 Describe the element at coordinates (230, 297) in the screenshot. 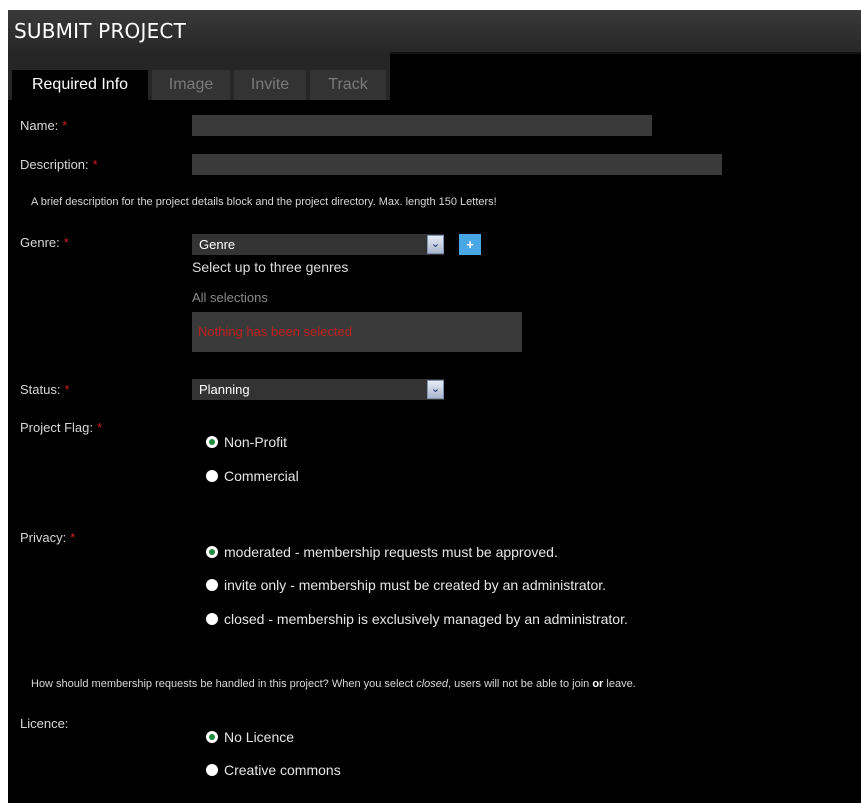

I see `all-selections-label: All selections` at that location.